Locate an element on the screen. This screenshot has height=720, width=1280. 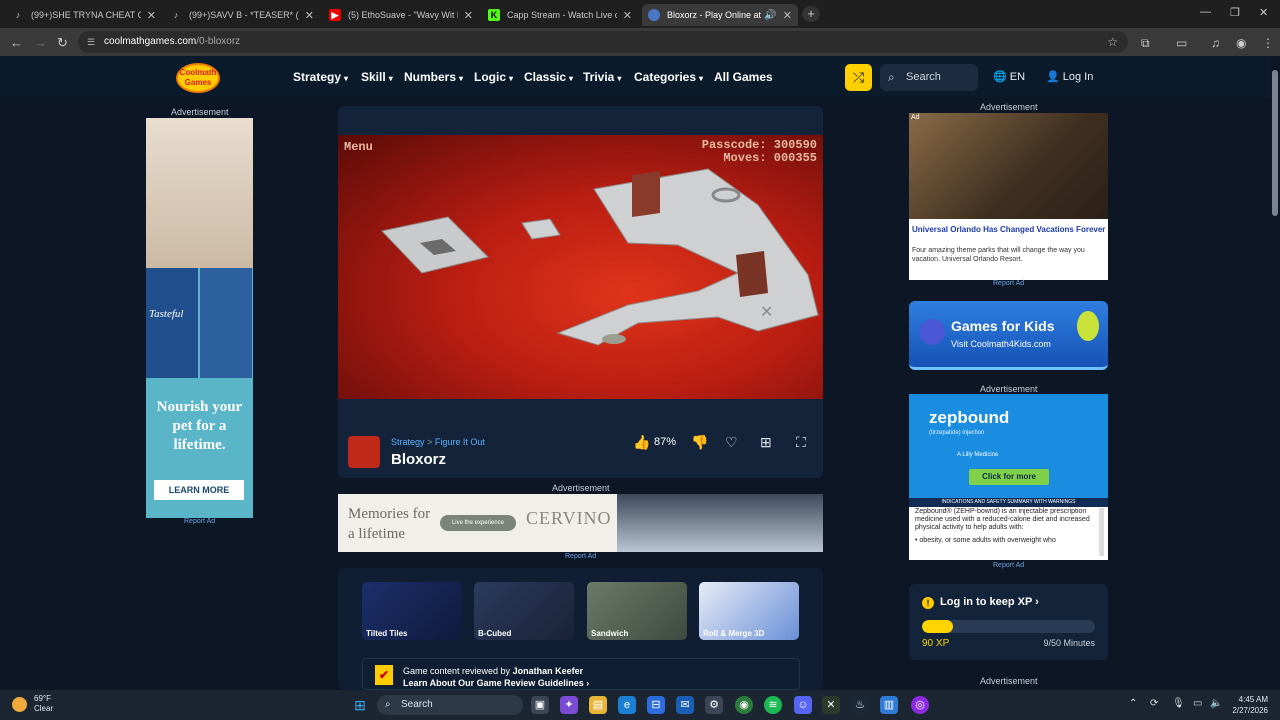
browser-tab: ♪ (99+)SHE TRYNA CHEAT ON B! ✕ is located at coordinates (84, 15).